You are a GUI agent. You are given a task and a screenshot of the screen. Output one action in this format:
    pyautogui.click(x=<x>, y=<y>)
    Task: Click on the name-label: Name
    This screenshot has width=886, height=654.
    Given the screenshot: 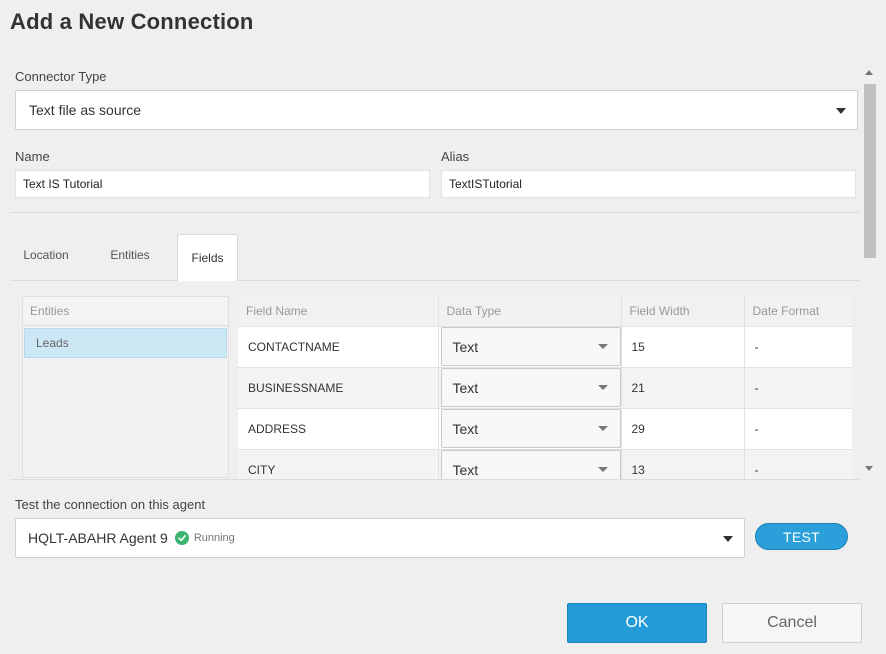 What is the action you would take?
    pyautogui.click(x=32, y=156)
    